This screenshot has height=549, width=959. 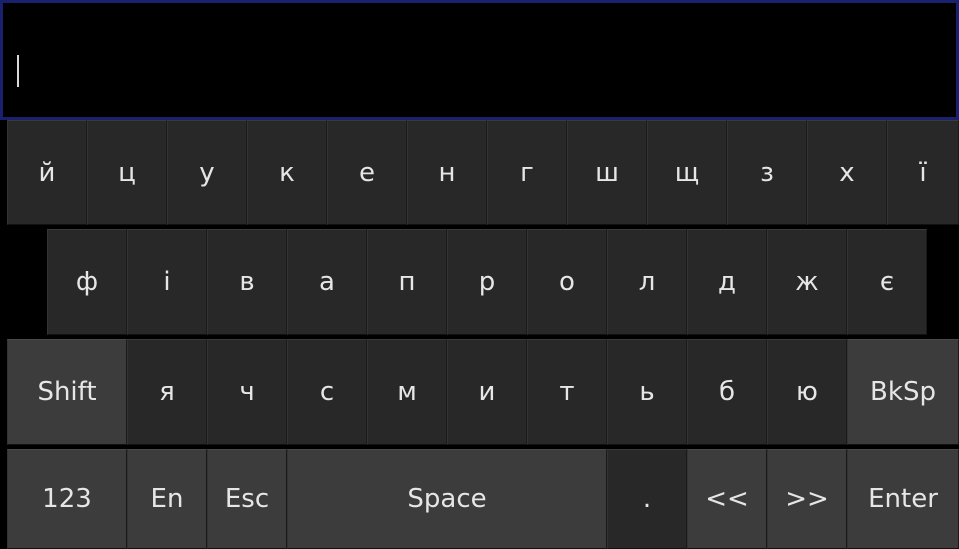 What do you see at coordinates (727, 282) in the screenshot?
I see `key-letter: д` at bounding box center [727, 282].